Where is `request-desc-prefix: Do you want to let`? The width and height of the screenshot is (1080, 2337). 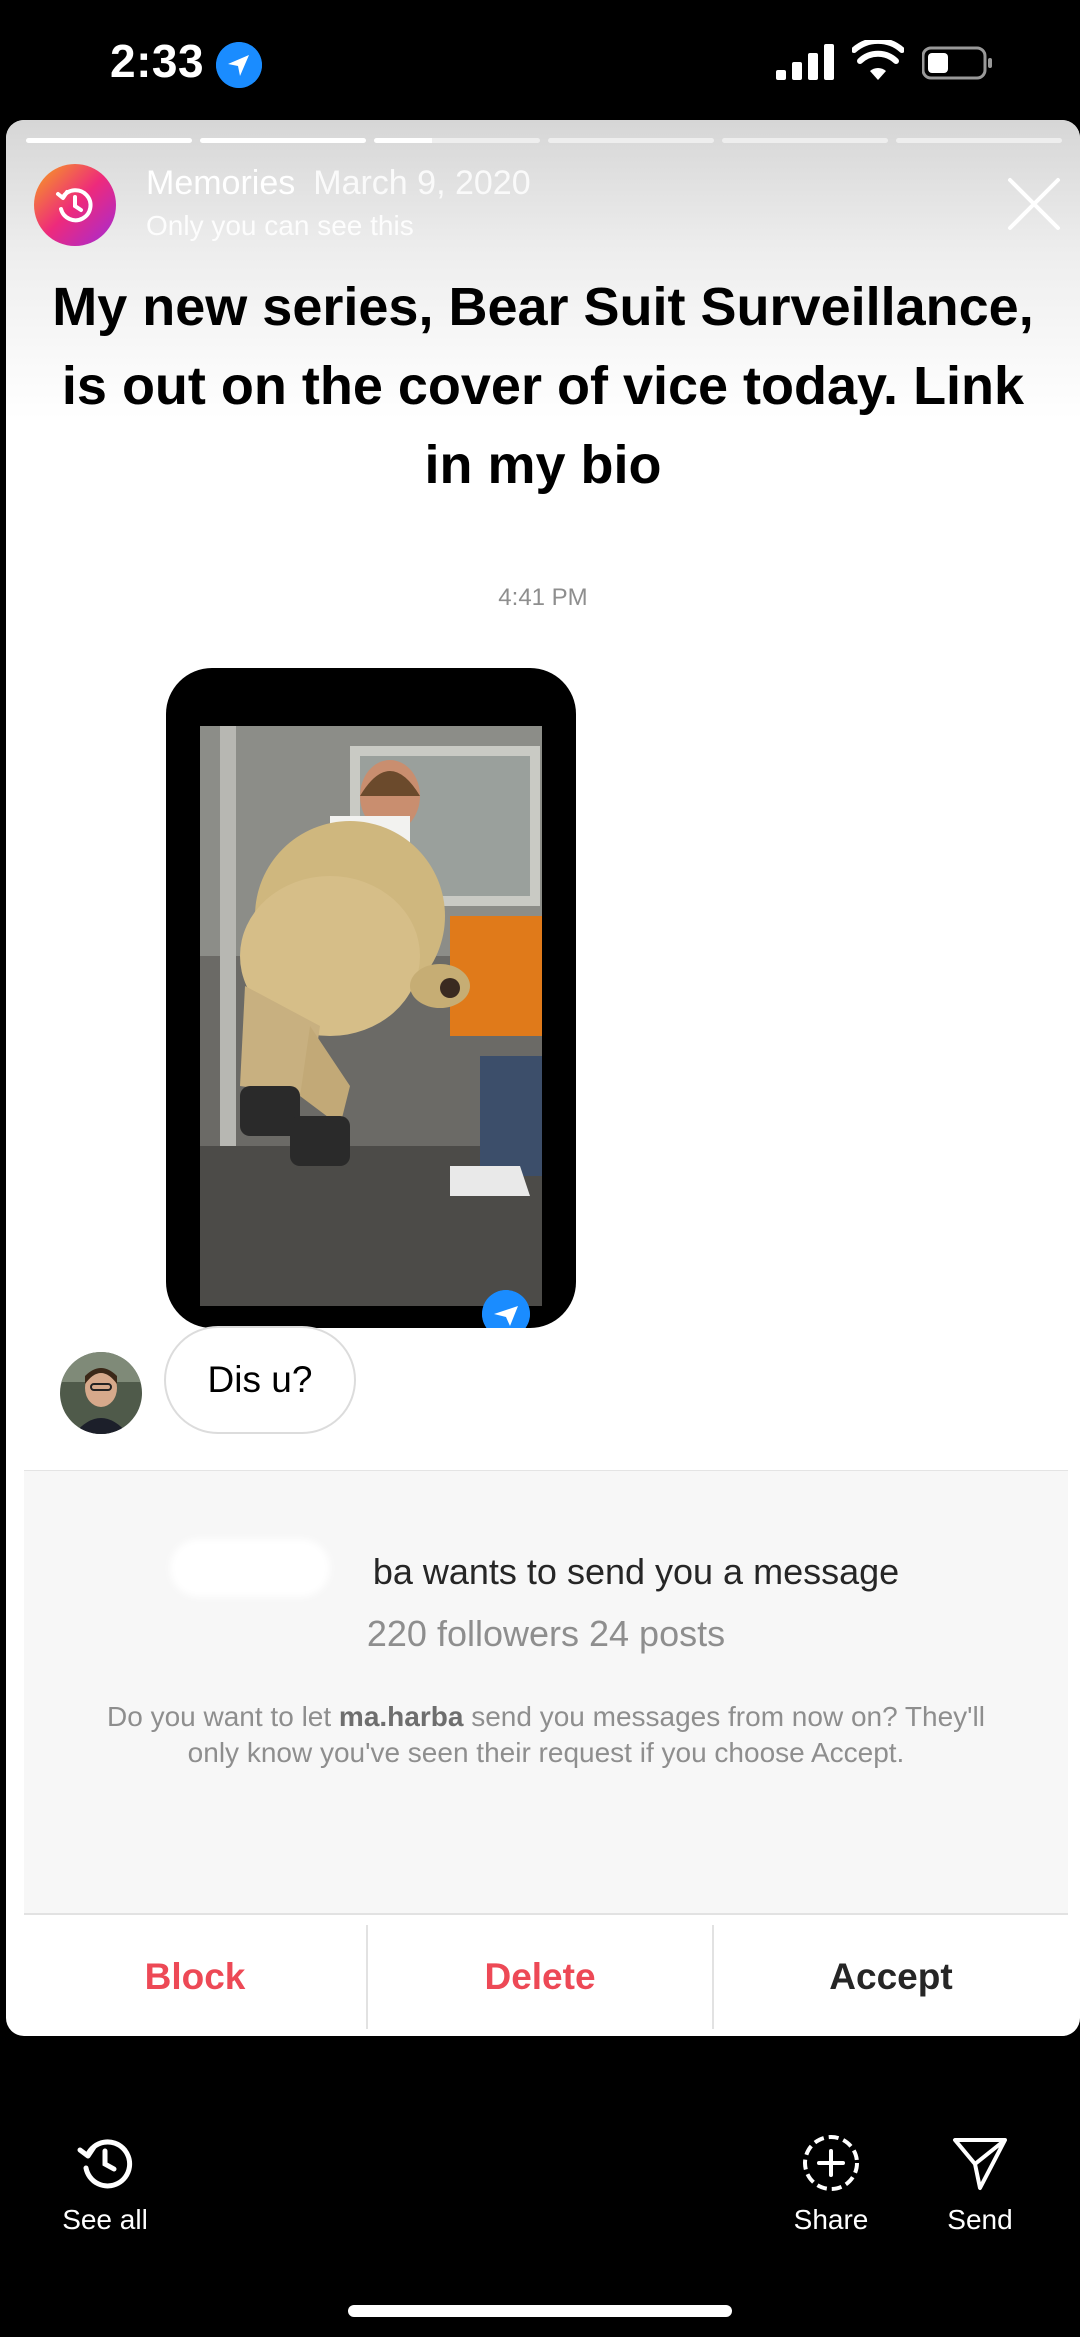
request-desc-prefix: Do you want to let is located at coordinates (223, 1716).